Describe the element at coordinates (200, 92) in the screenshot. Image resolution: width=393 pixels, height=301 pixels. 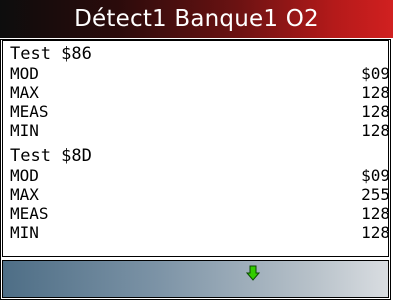
I see `test-row: MAX 128` at that location.